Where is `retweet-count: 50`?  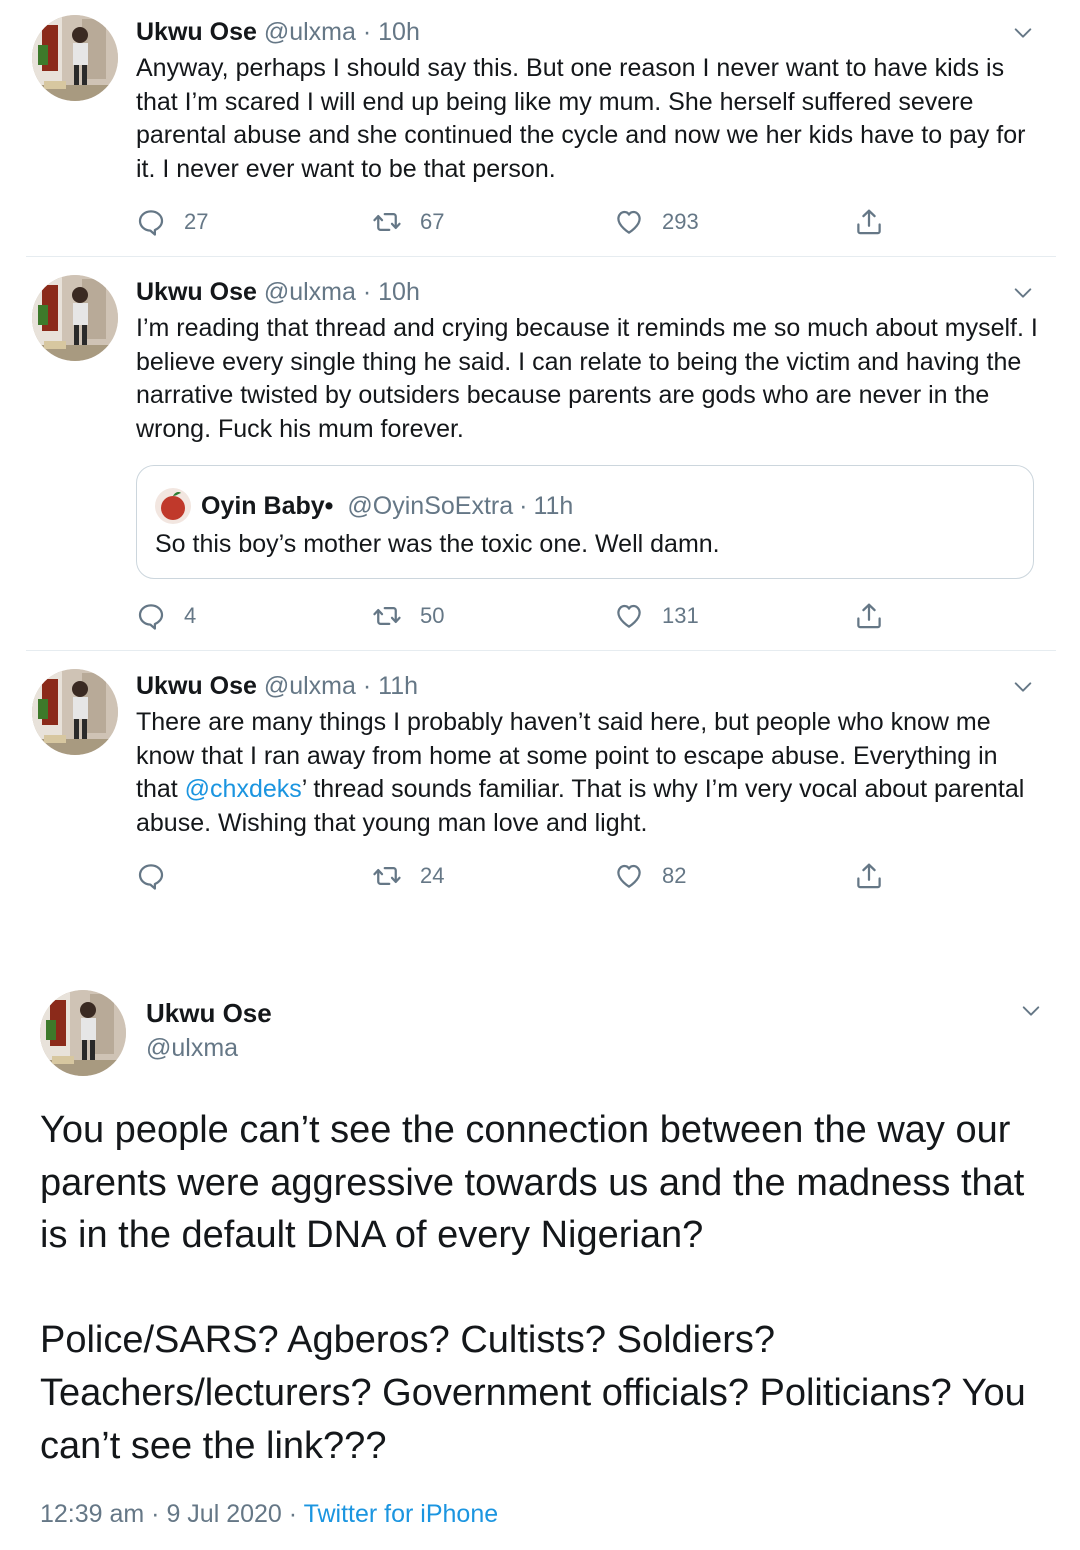
retweet-count: 50 is located at coordinates (432, 615).